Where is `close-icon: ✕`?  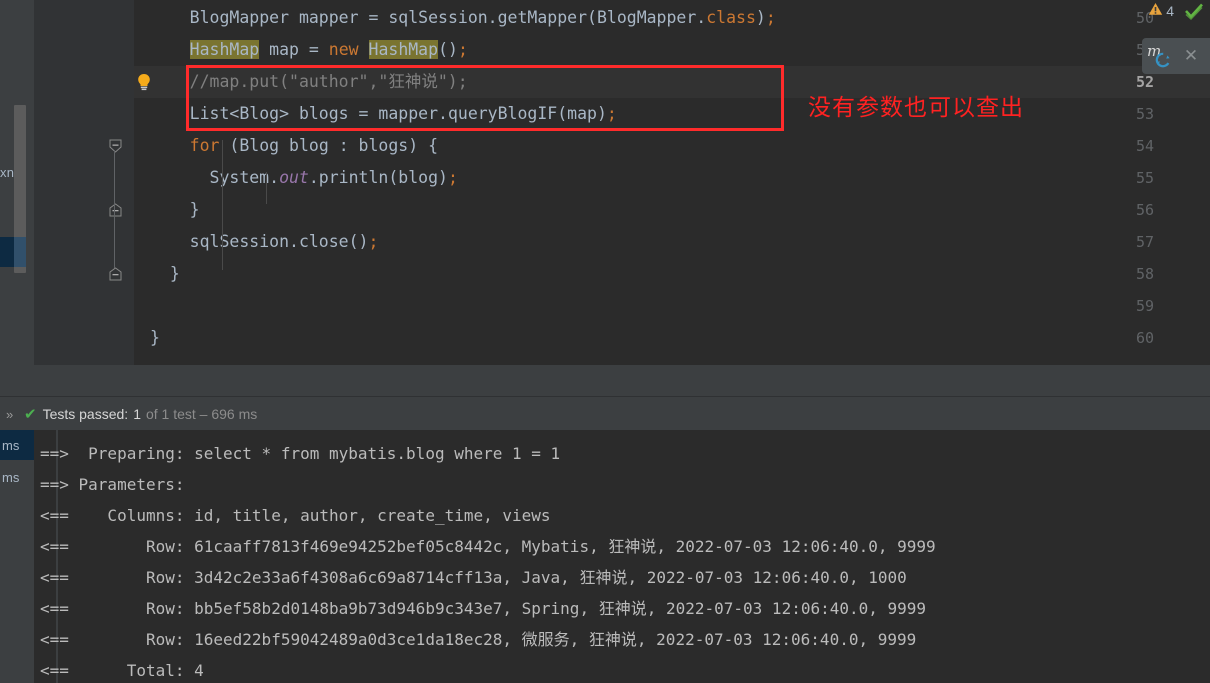
close-icon: ✕ is located at coordinates (1191, 56).